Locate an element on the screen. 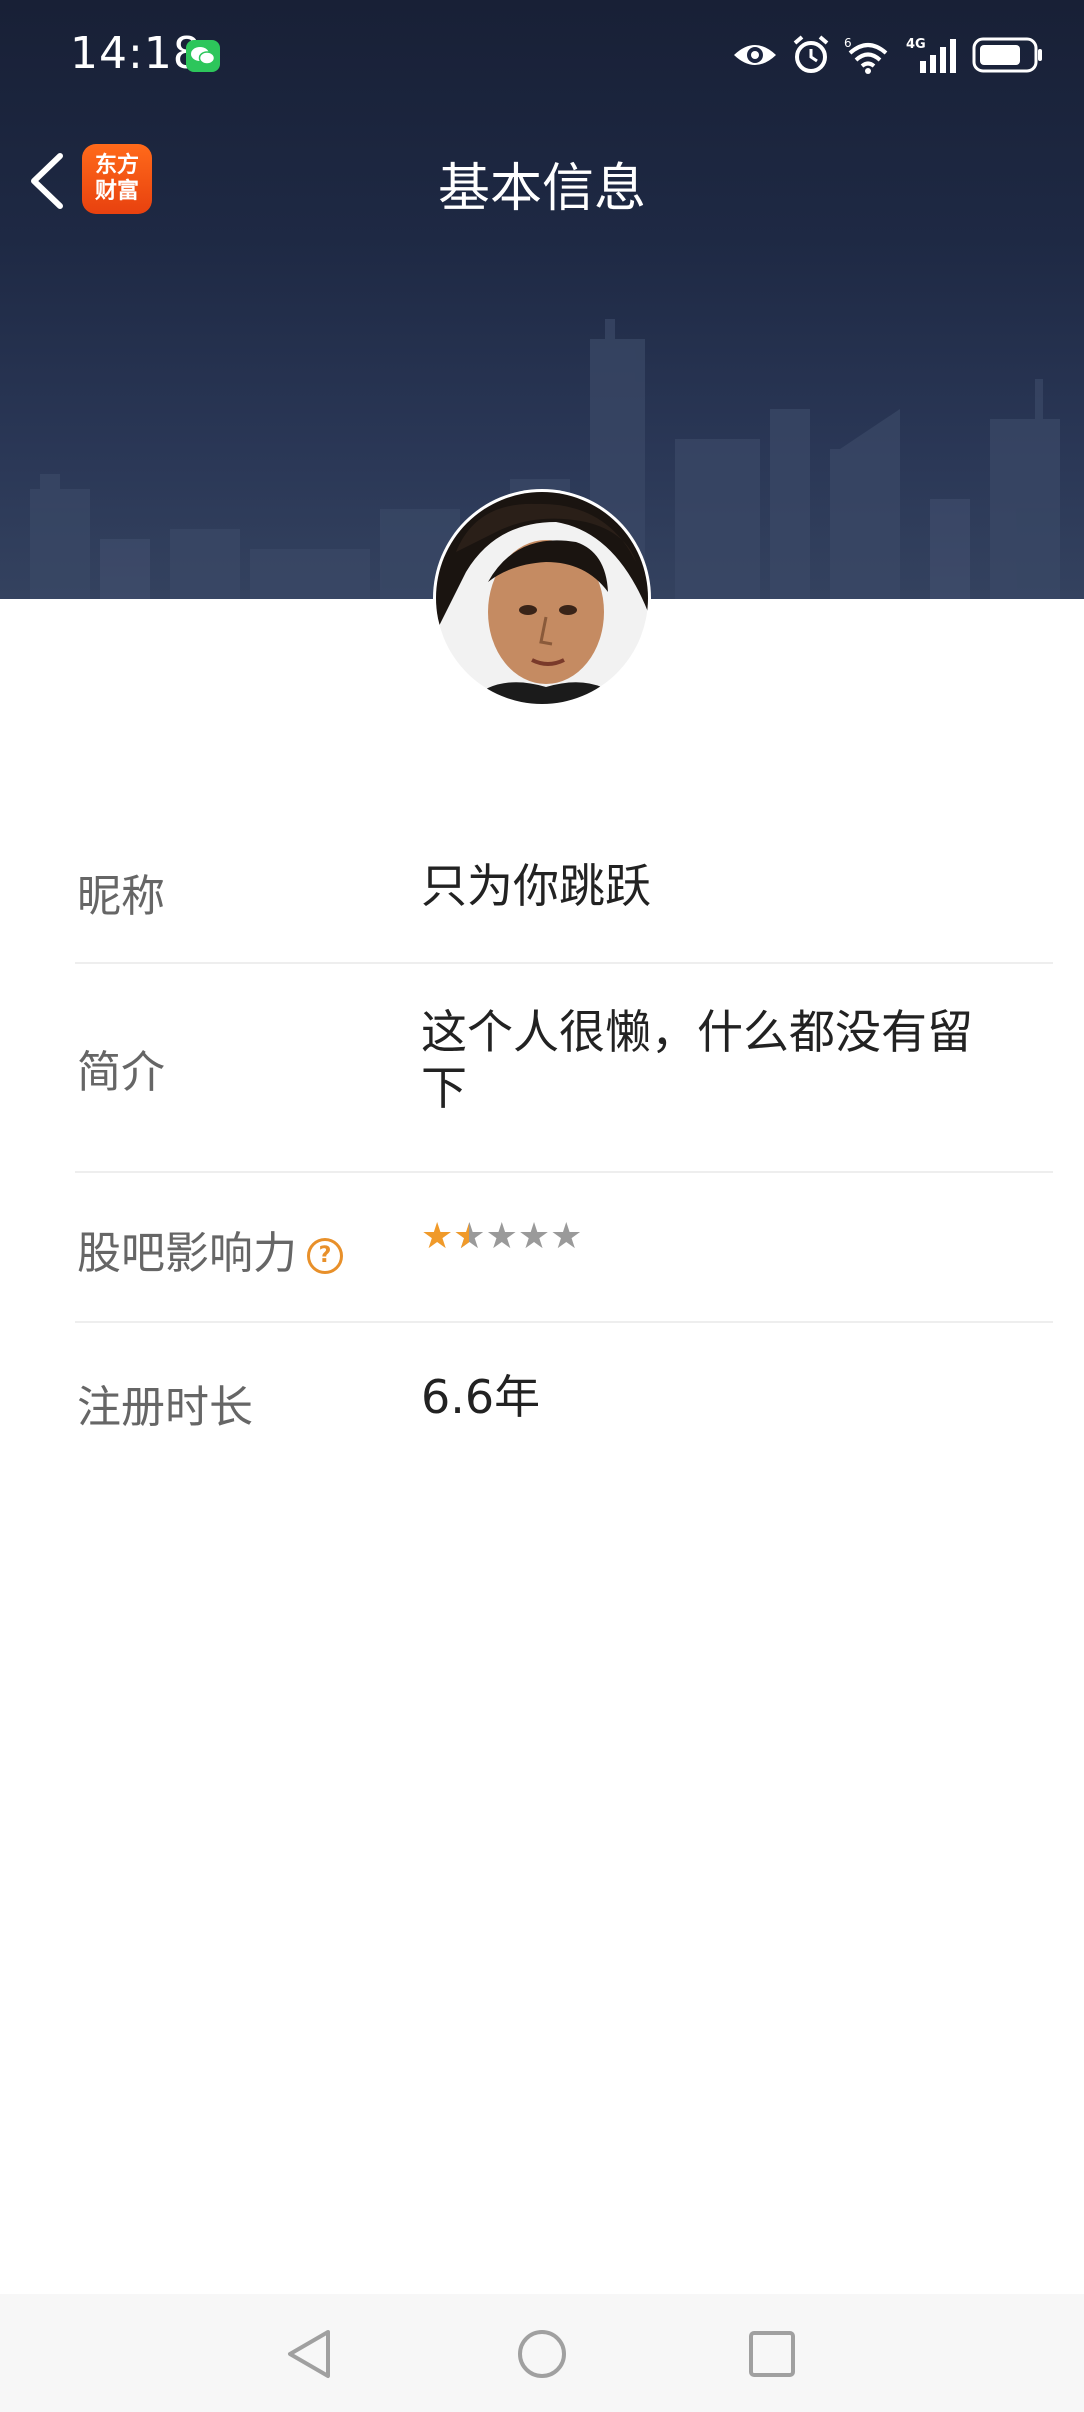 The width and height of the screenshot is (1084, 2412). svg-text: 4G is located at coordinates (916, 44).